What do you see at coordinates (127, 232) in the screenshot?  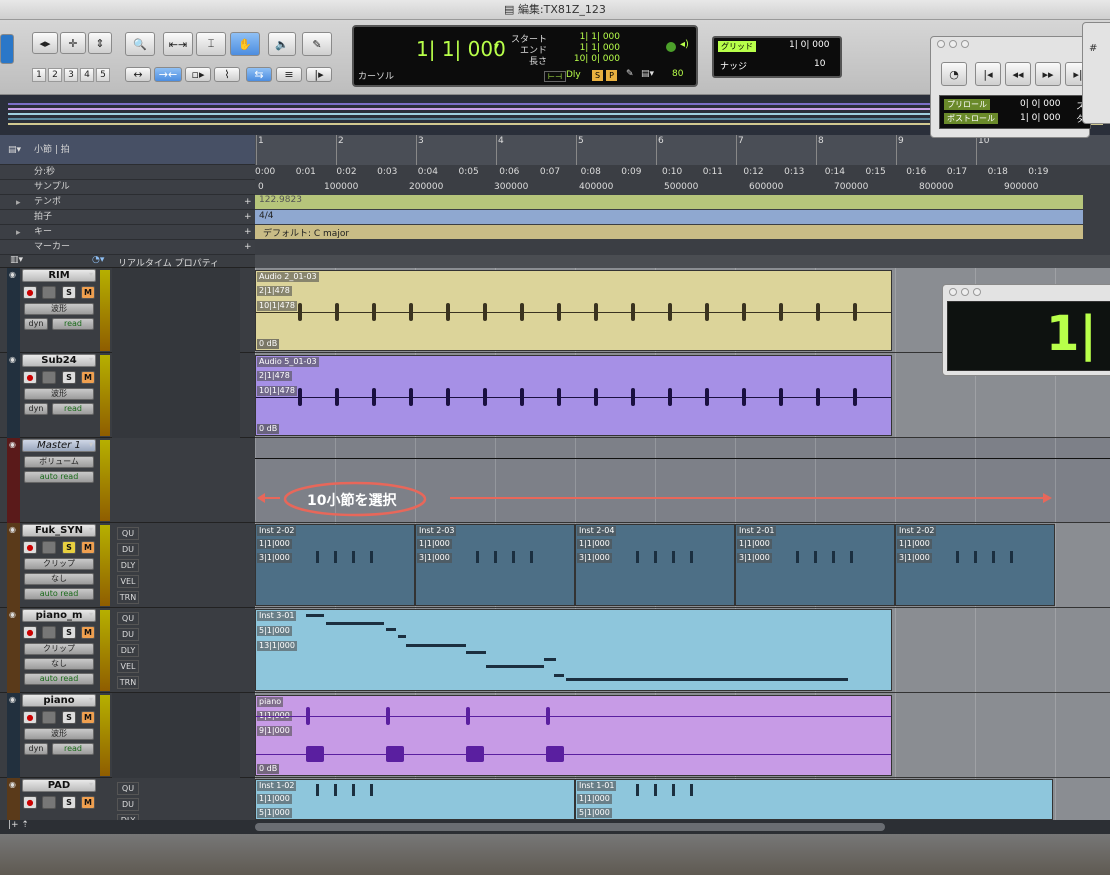 I see `ruler-key: キー` at bounding box center [127, 232].